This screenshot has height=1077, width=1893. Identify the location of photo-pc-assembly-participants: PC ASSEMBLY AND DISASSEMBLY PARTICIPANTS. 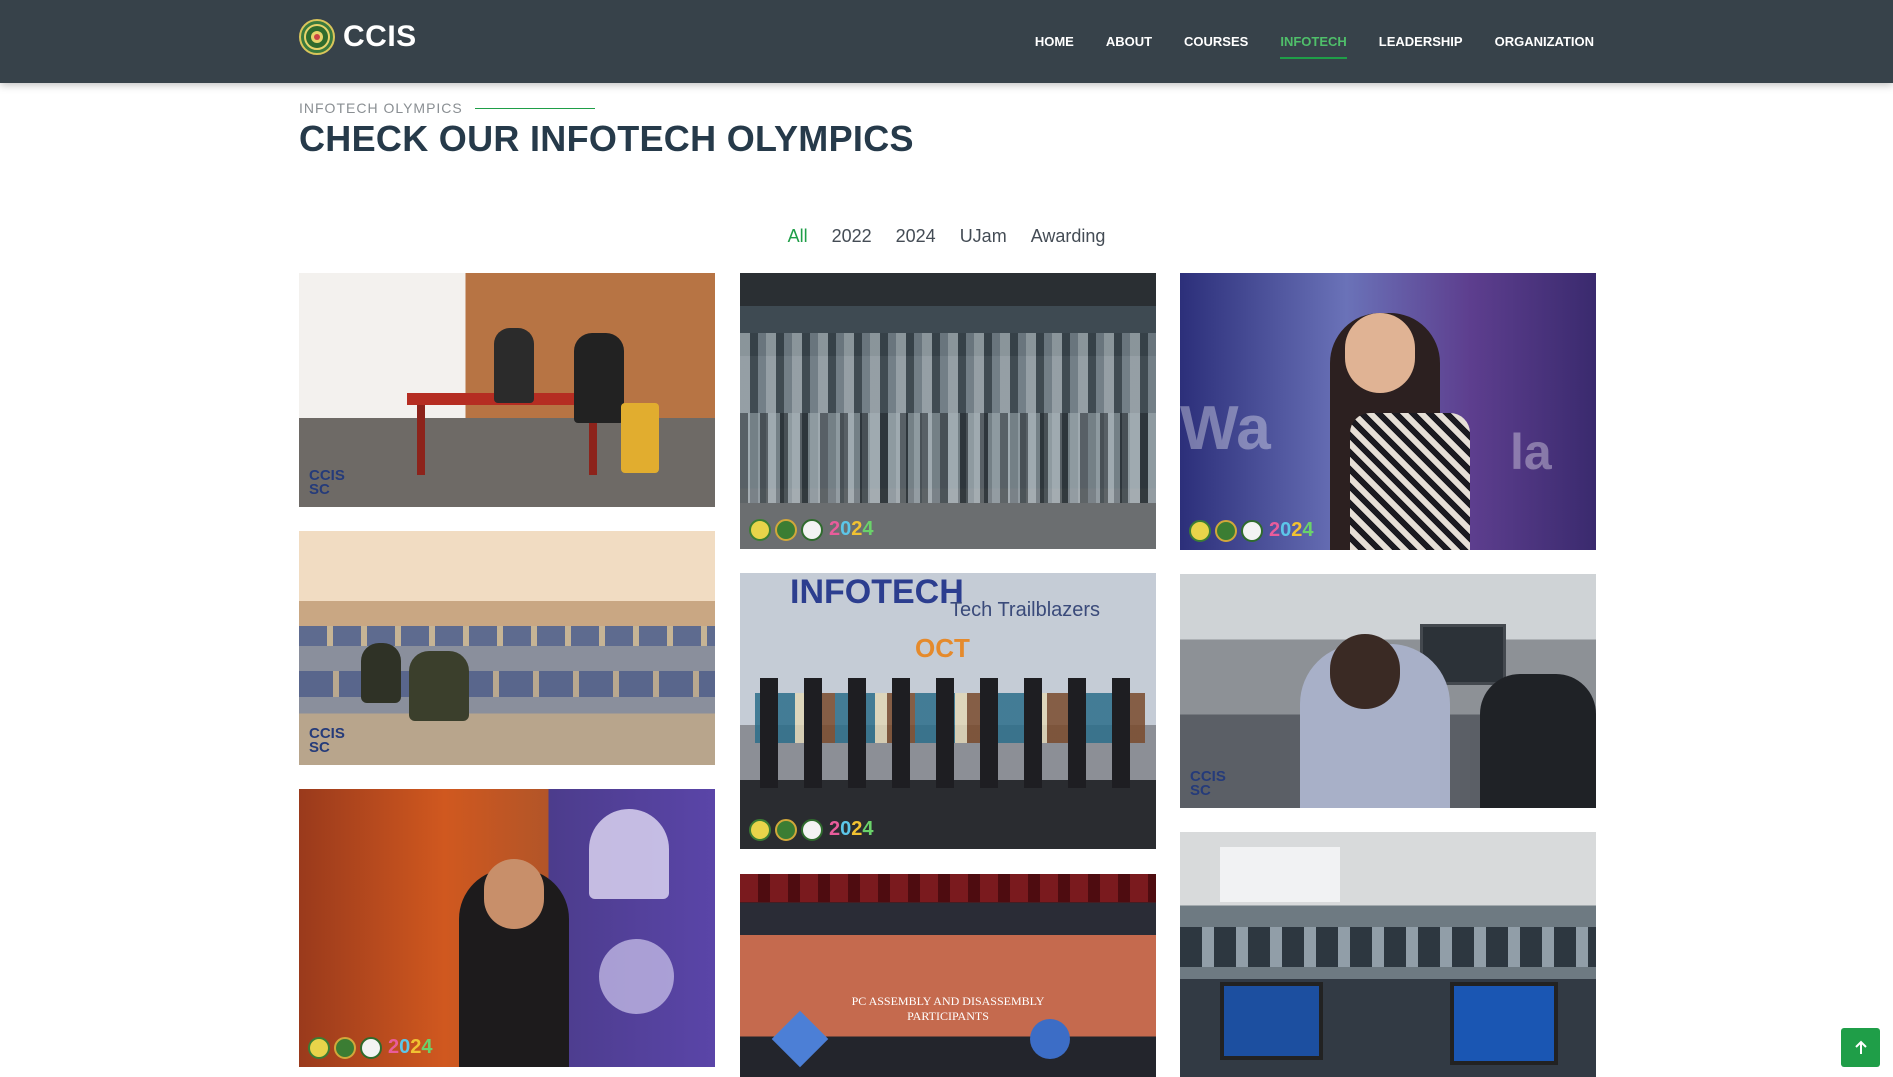
(948, 975).